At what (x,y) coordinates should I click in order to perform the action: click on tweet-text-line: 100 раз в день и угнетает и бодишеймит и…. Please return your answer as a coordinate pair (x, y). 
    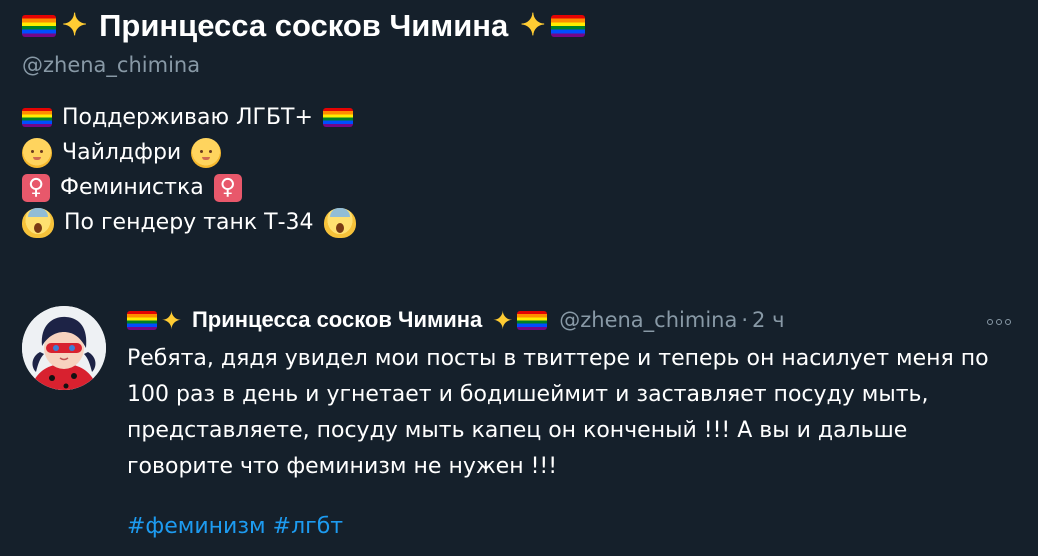
    Looking at the image, I should click on (528, 394).